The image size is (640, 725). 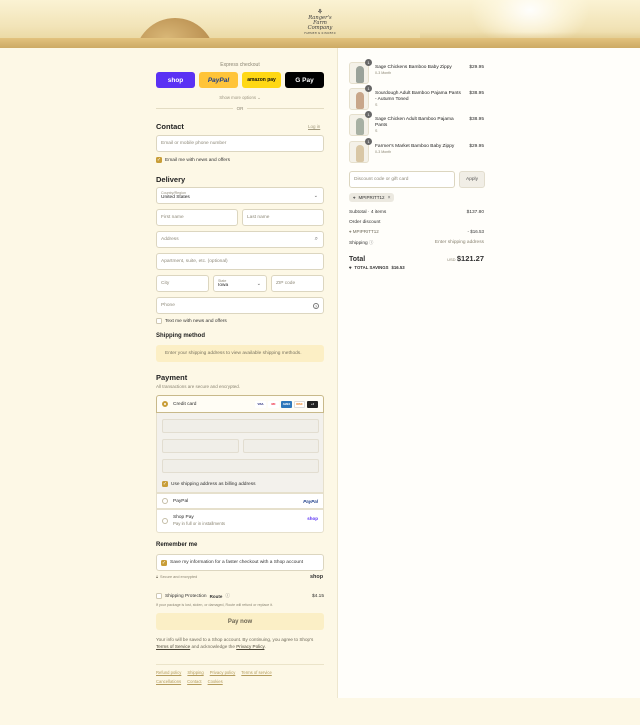 I want to click on city-input: City, so click(x=182, y=283).